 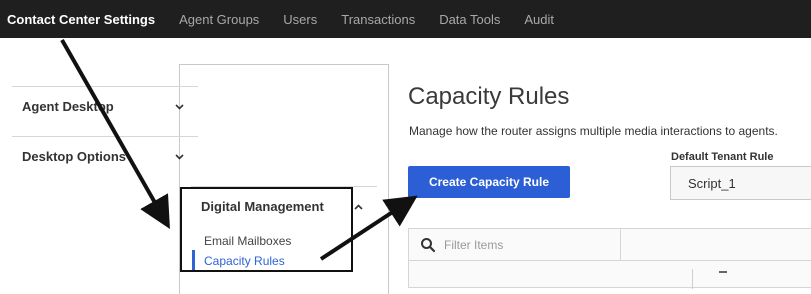 What do you see at coordinates (68, 106) in the screenshot?
I see `sidebar-section-label: Agent Desktop` at bounding box center [68, 106].